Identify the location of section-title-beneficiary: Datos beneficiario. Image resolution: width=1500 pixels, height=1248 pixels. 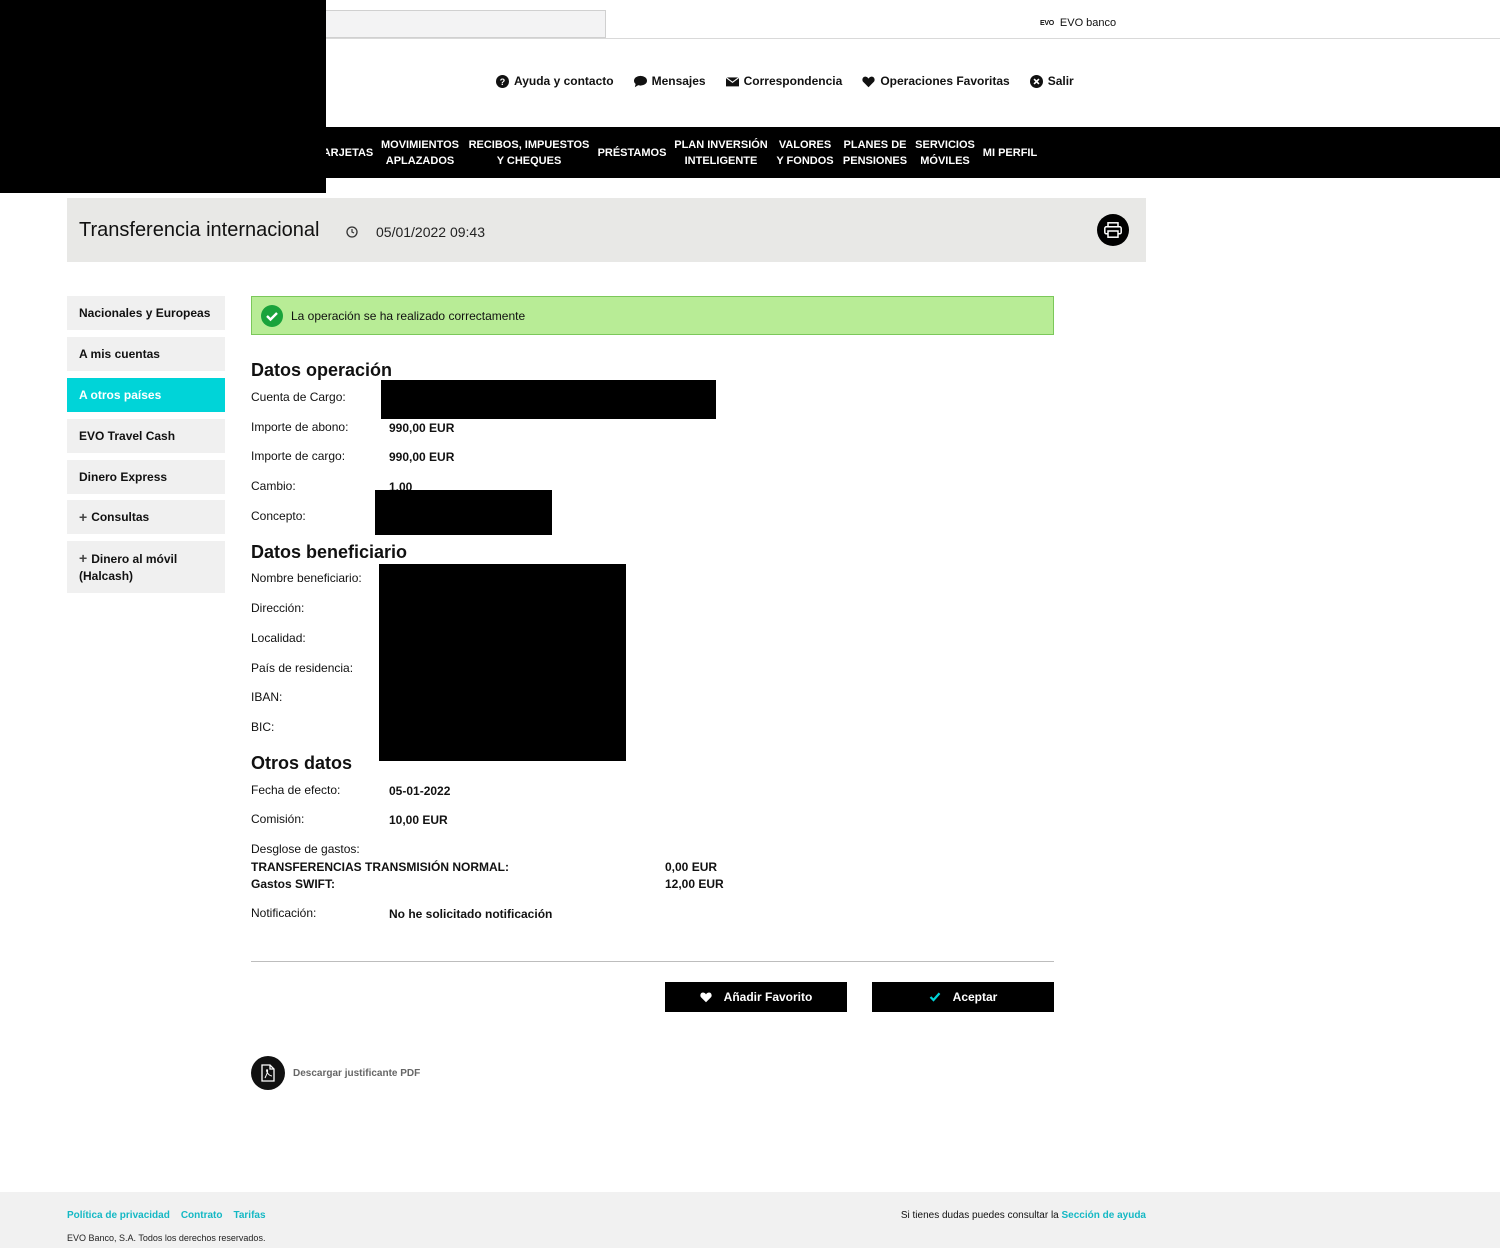
(329, 552).